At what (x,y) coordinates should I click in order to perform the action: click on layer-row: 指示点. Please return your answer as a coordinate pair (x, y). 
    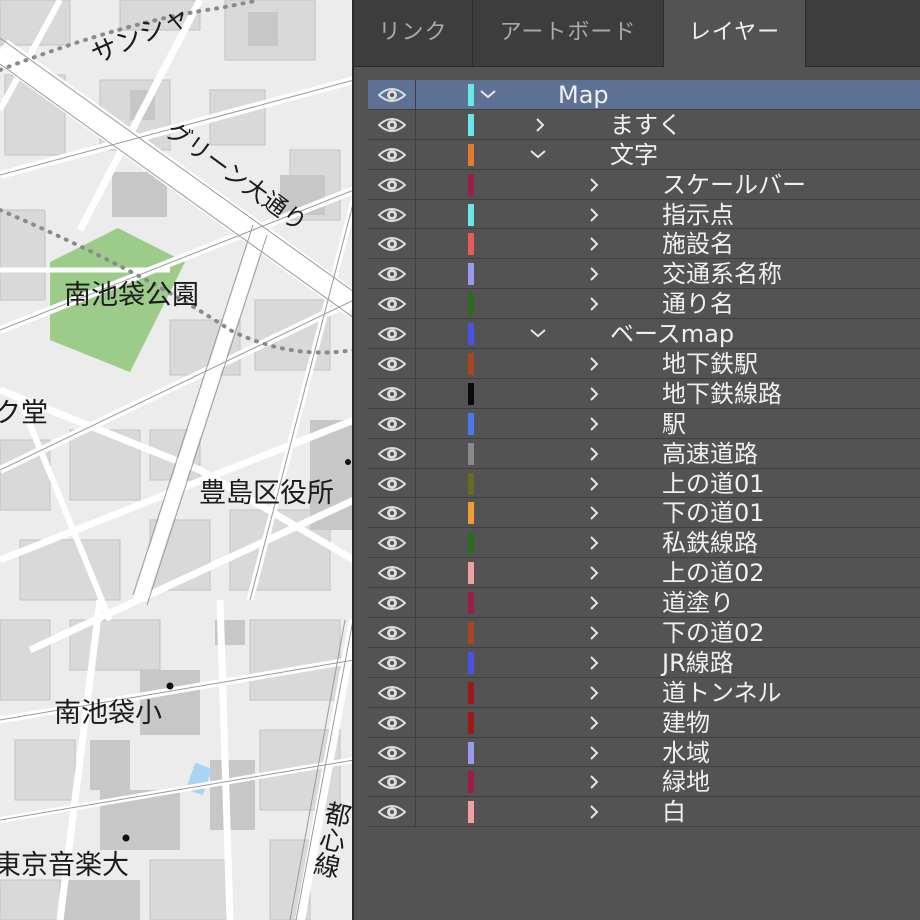
    Looking at the image, I should click on (644, 214).